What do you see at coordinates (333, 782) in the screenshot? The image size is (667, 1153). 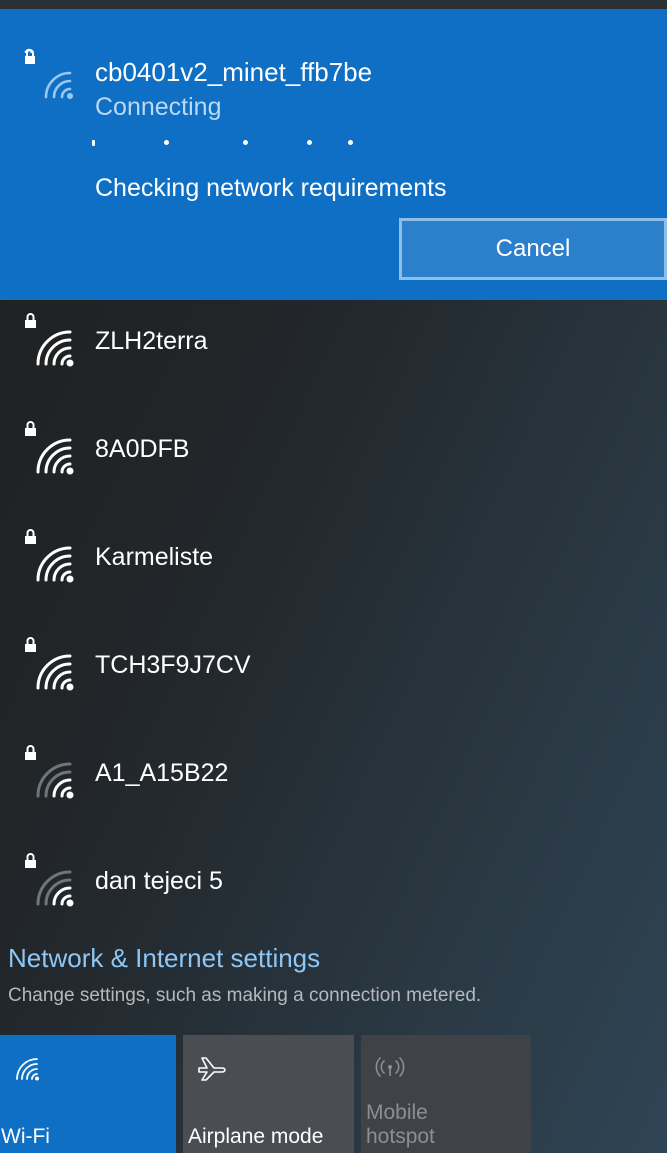 I see `network-item-a1-a15b22: A1_A15B22` at bounding box center [333, 782].